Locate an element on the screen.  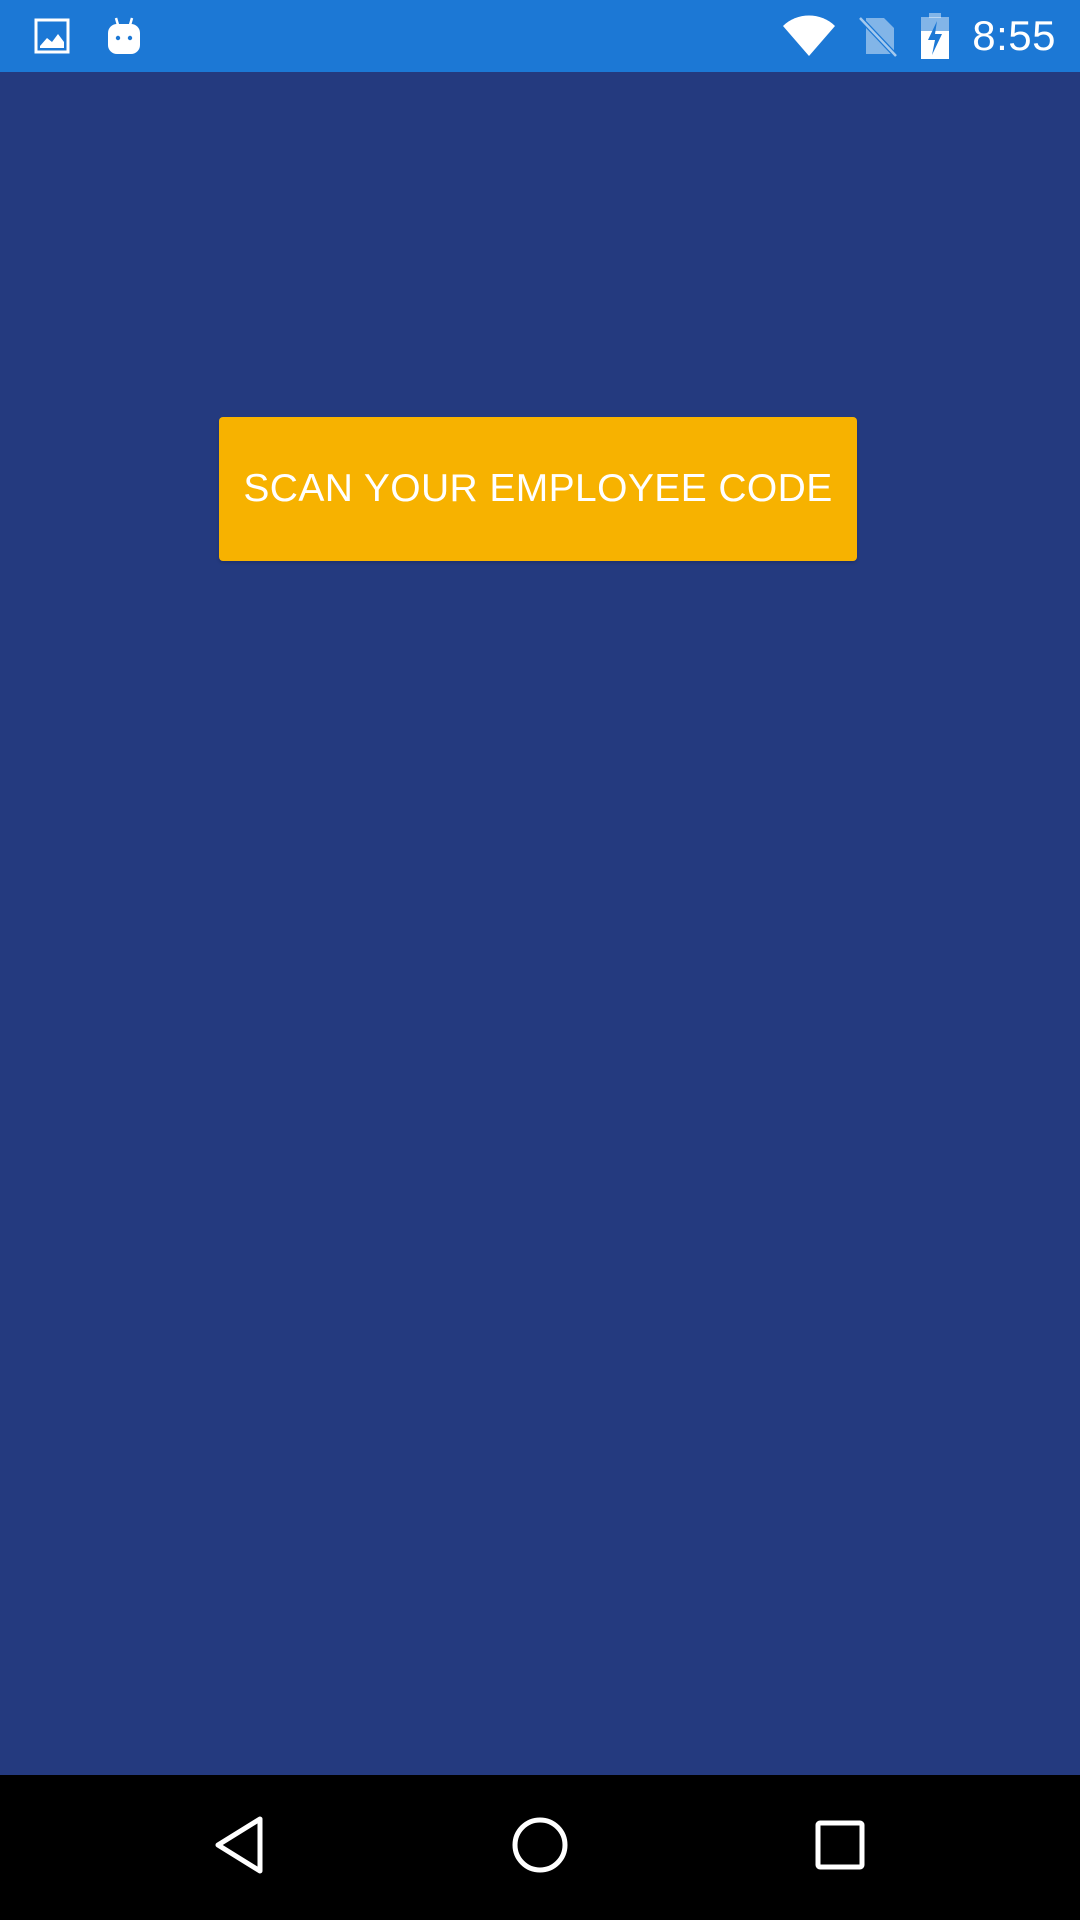
wifi-icon is located at coordinates (809, 36).